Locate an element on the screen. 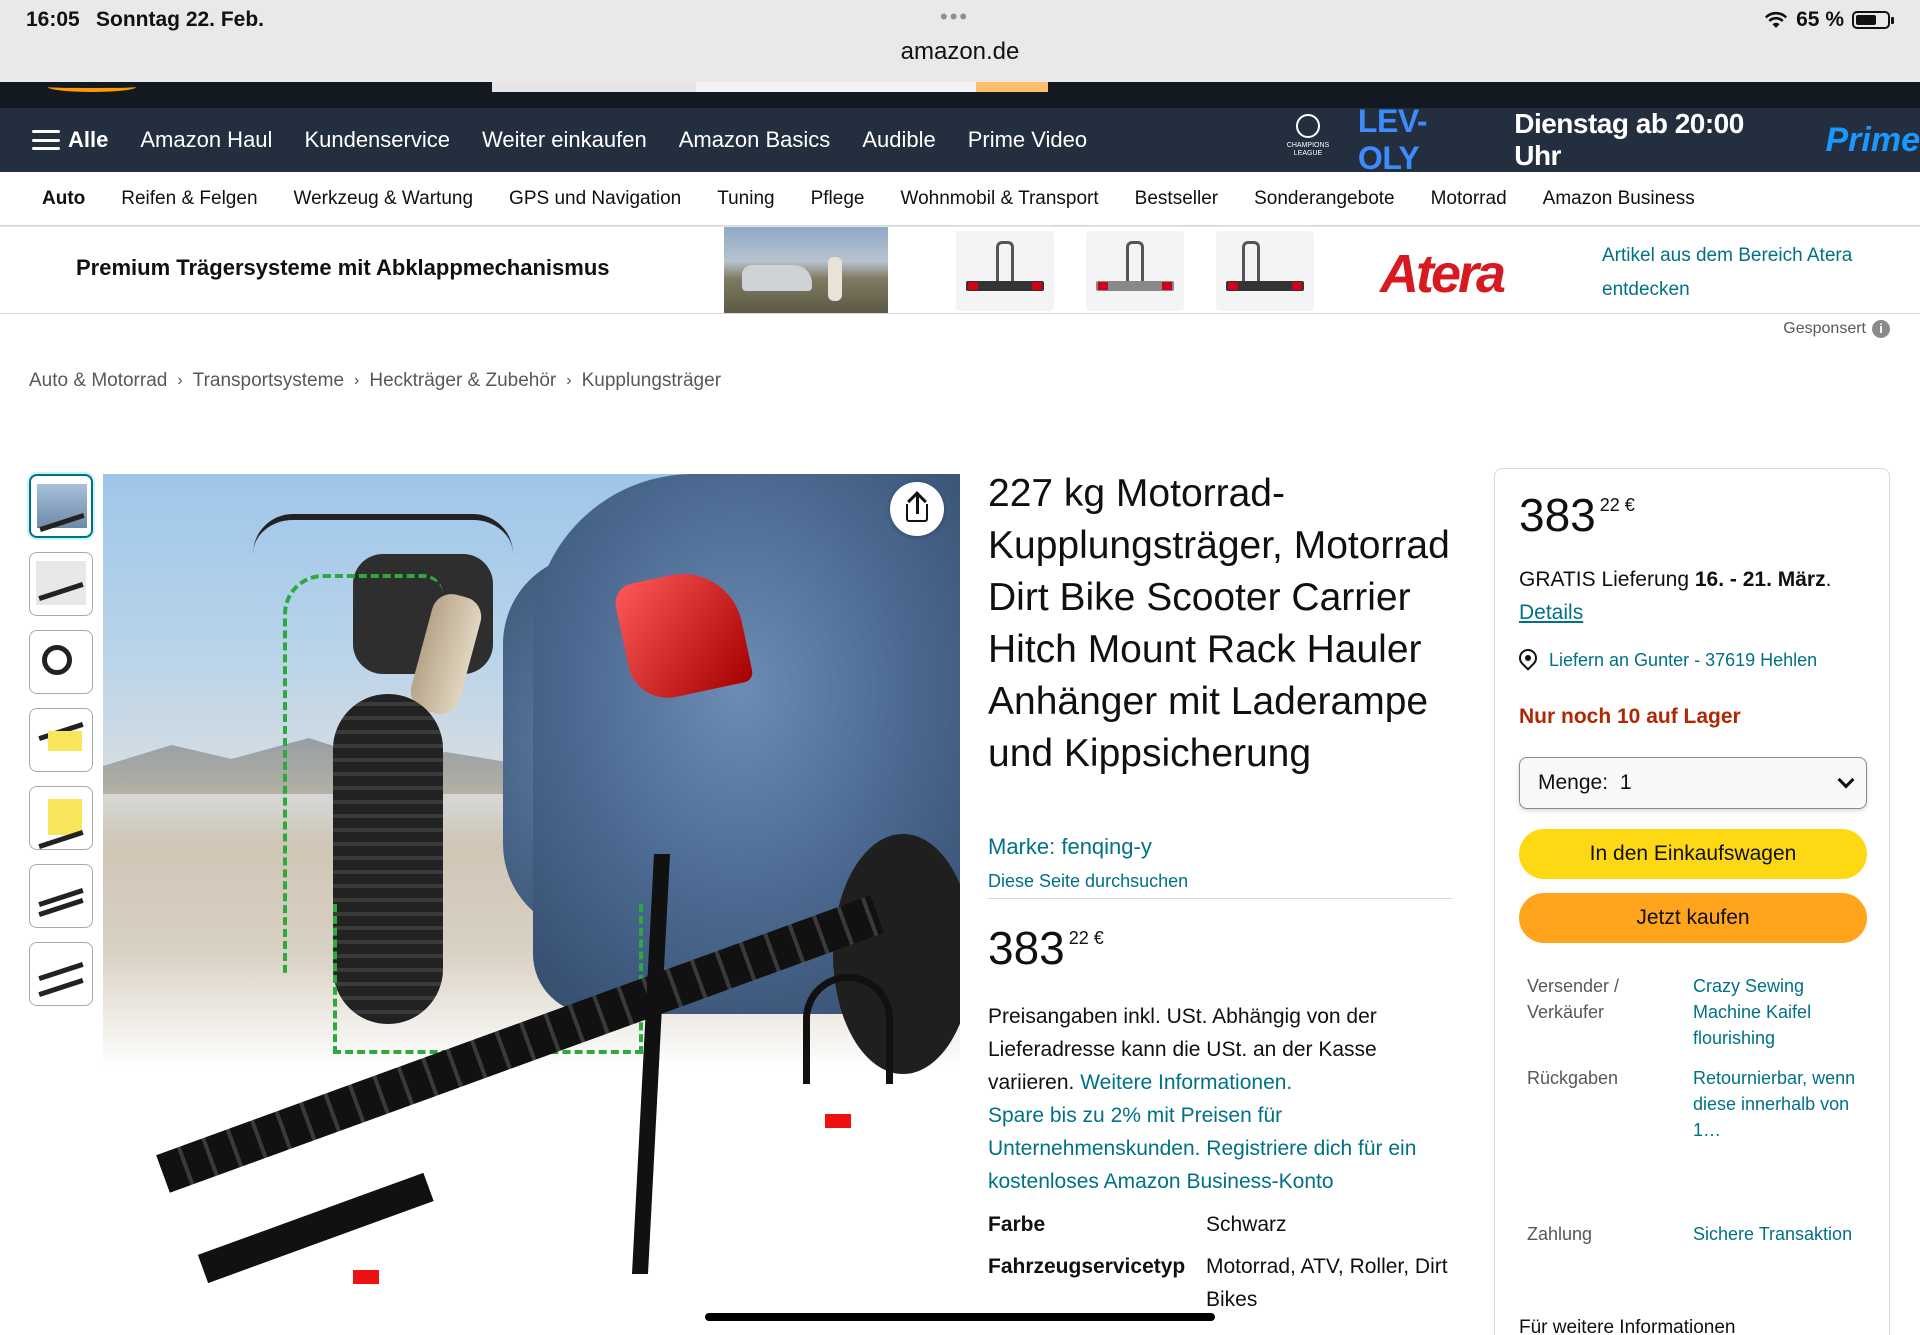 Image resolution: width=1920 pixels, height=1335 pixels. price-whole: 383 is located at coordinates (1557, 515).